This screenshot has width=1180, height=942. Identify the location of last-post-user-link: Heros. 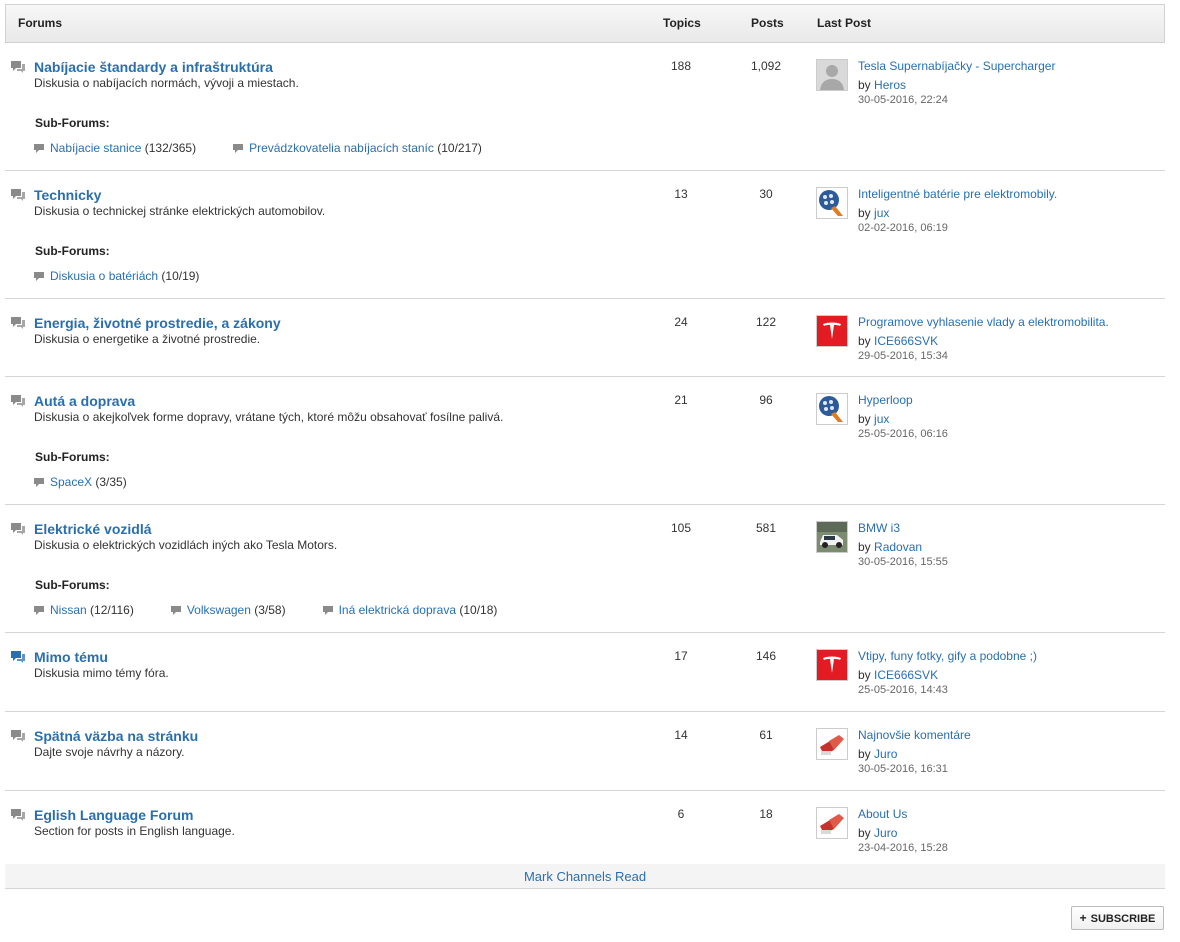
(890, 85).